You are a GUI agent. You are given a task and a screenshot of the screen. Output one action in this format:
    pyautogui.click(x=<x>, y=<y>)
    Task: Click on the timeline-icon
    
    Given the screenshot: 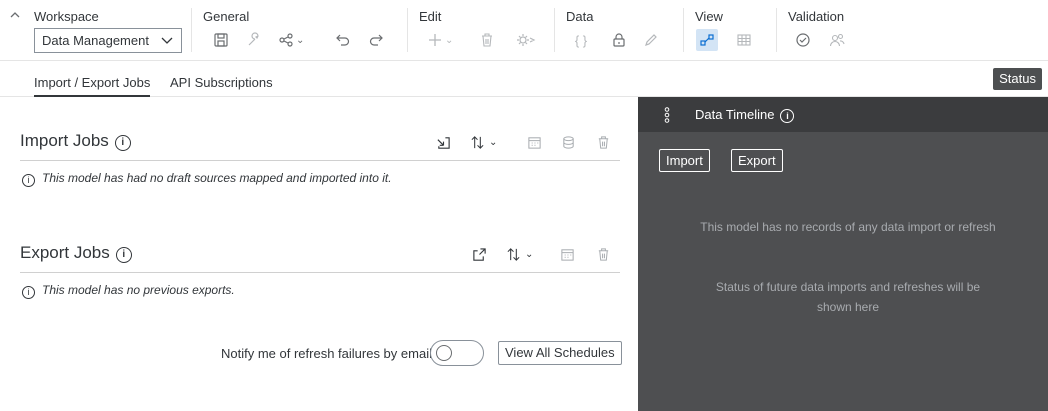 What is the action you would take?
    pyautogui.click(x=667, y=115)
    